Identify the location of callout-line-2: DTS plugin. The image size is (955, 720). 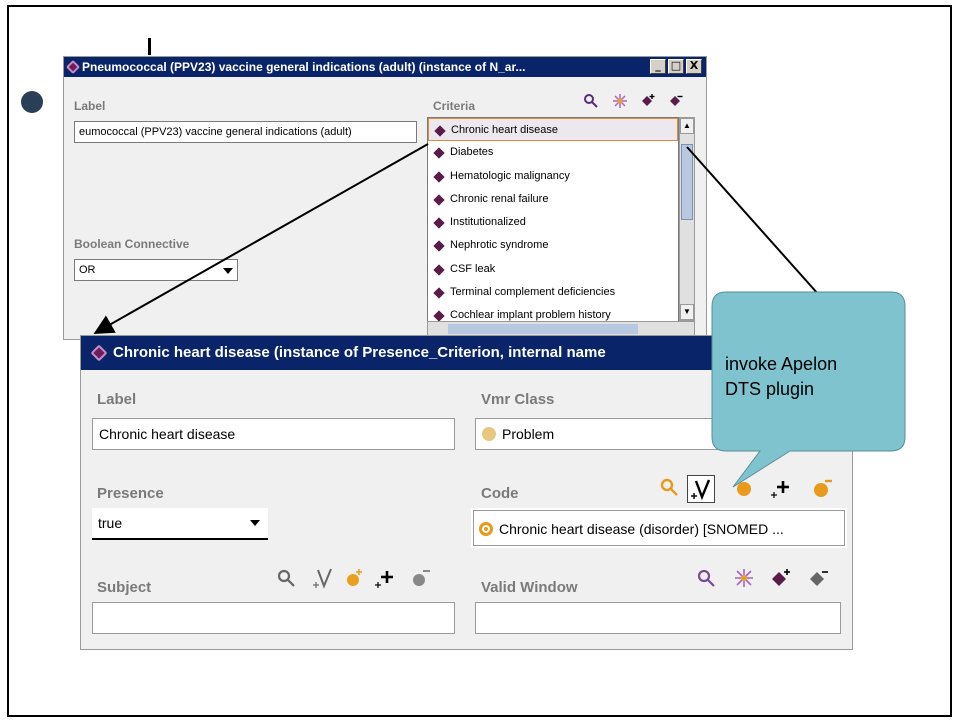
(770, 389).